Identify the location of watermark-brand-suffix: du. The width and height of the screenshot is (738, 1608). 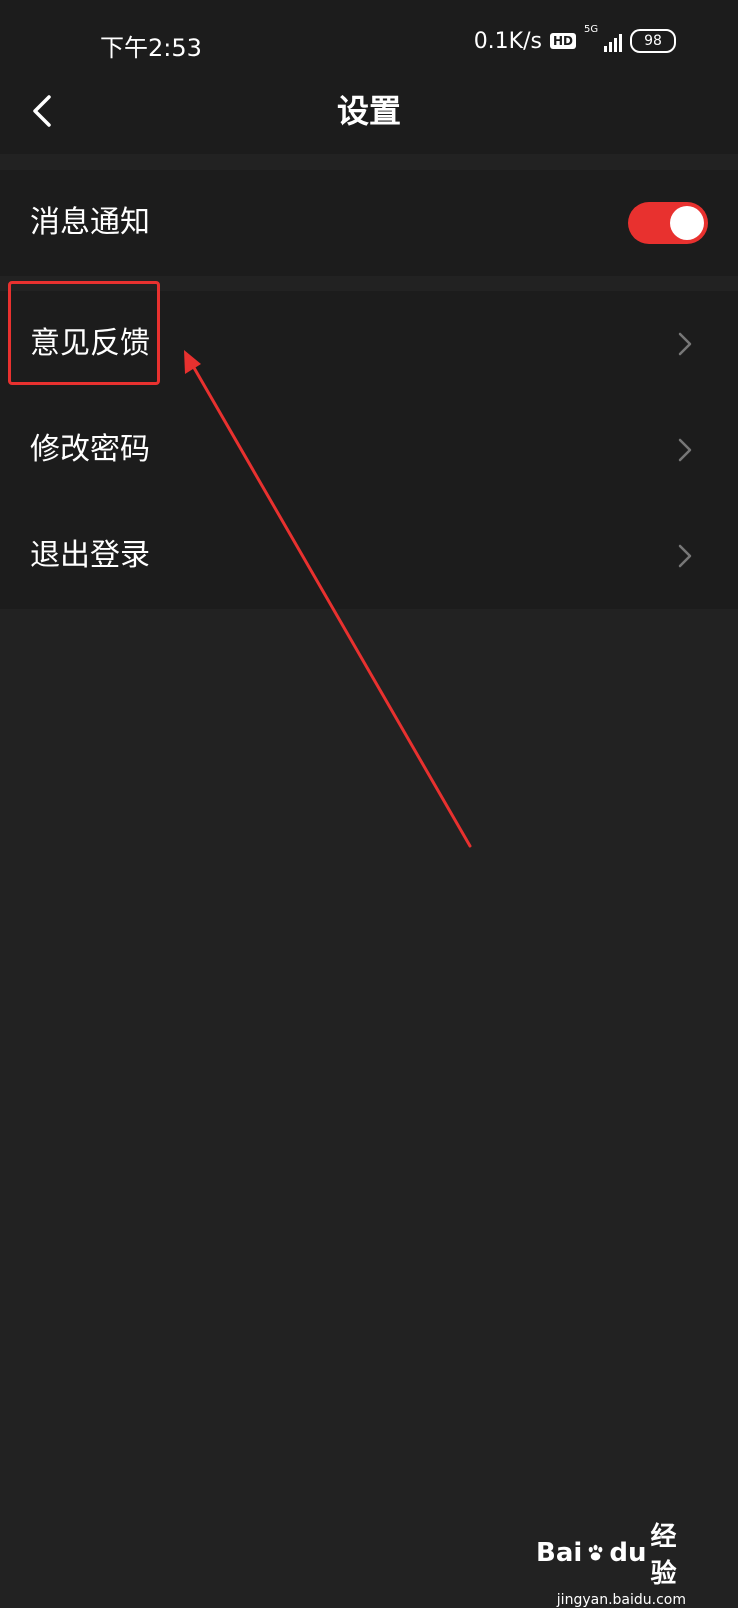
(628, 1553).